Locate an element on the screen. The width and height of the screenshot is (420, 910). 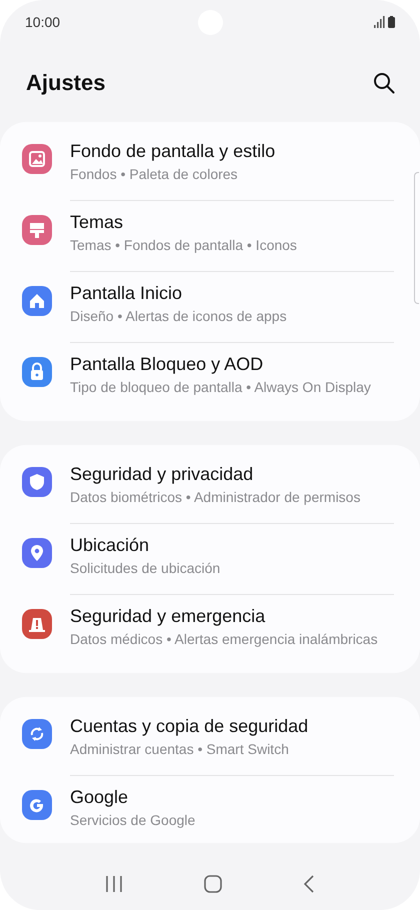
search-icon is located at coordinates (384, 83).